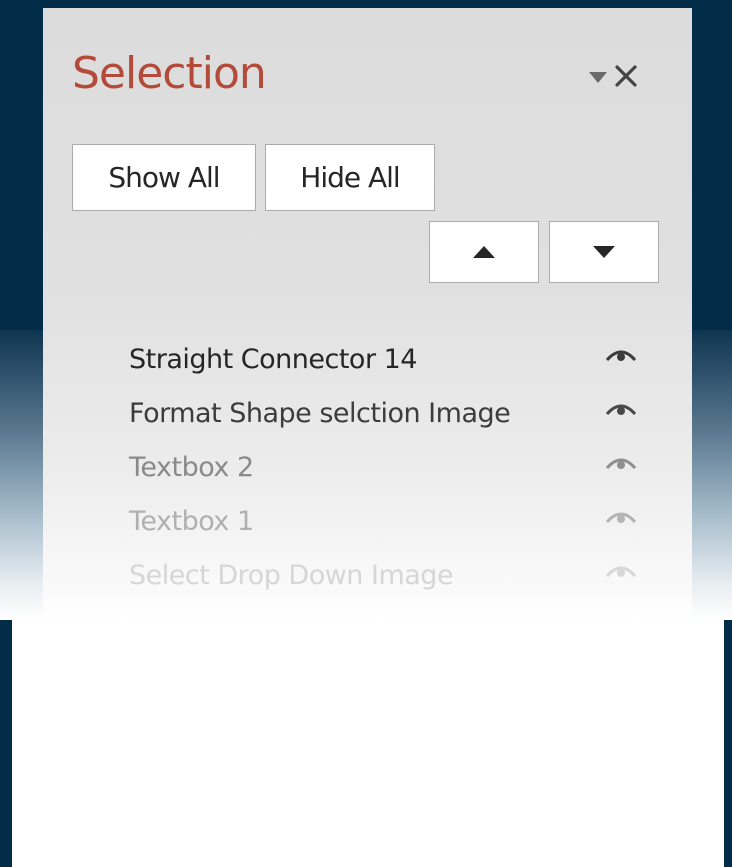 The height and width of the screenshot is (867, 732). I want to click on list-item, so click(367, 612).